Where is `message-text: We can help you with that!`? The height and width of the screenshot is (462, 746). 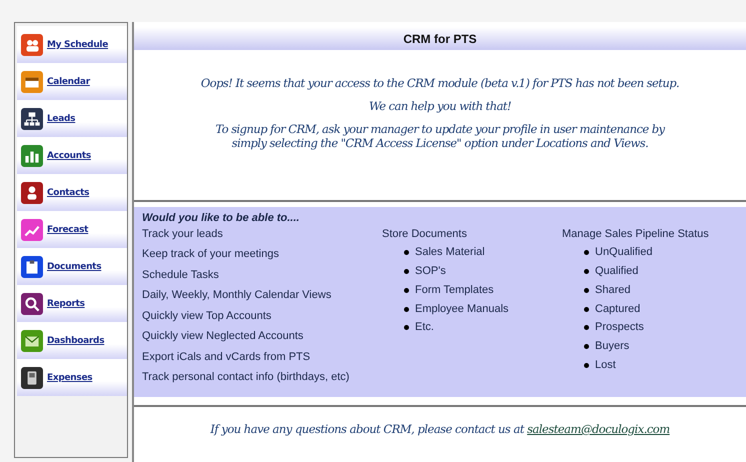
message-text: We can help you with that! is located at coordinates (440, 106).